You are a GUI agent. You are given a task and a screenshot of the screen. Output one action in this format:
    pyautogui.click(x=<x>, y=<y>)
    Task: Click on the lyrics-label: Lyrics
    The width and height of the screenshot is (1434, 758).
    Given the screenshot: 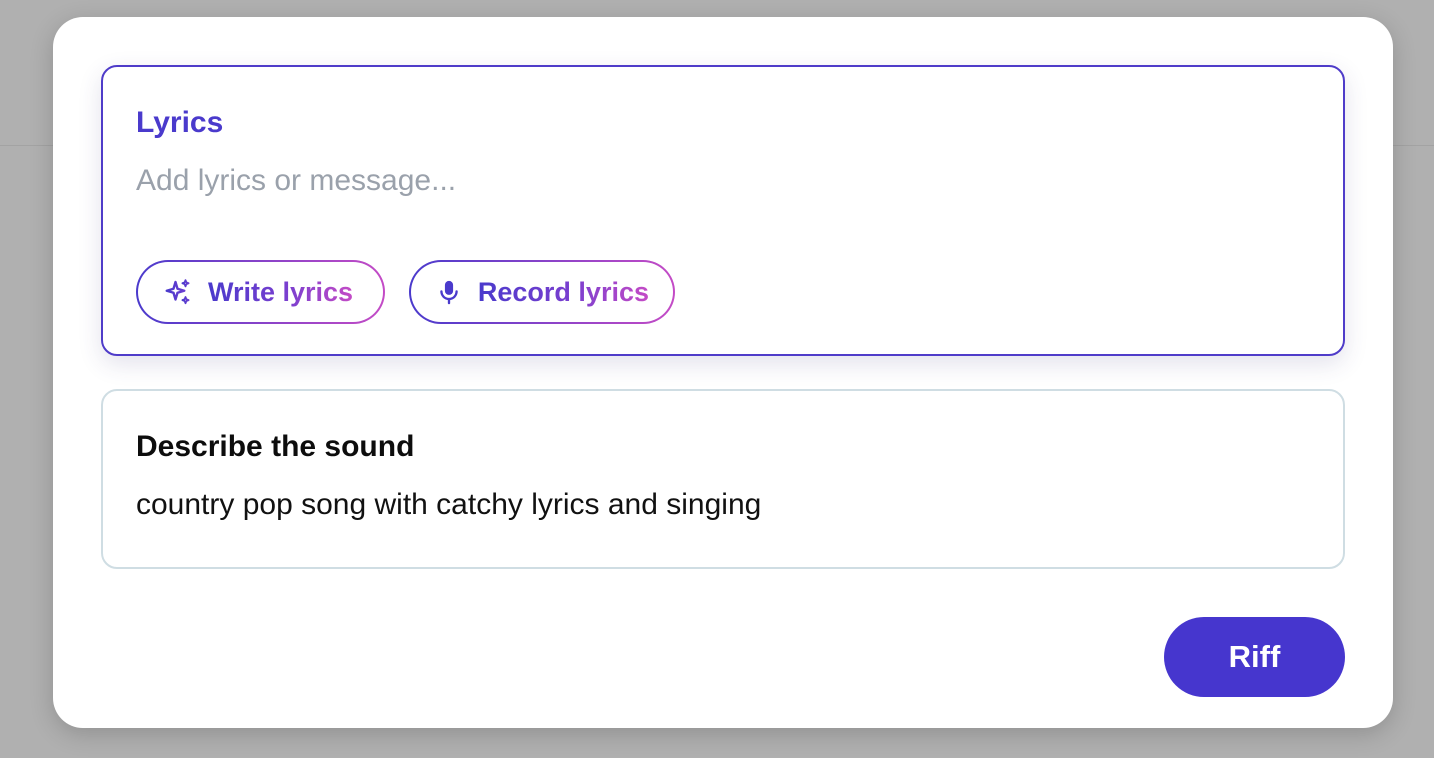 What is the action you would take?
    pyautogui.click(x=180, y=122)
    